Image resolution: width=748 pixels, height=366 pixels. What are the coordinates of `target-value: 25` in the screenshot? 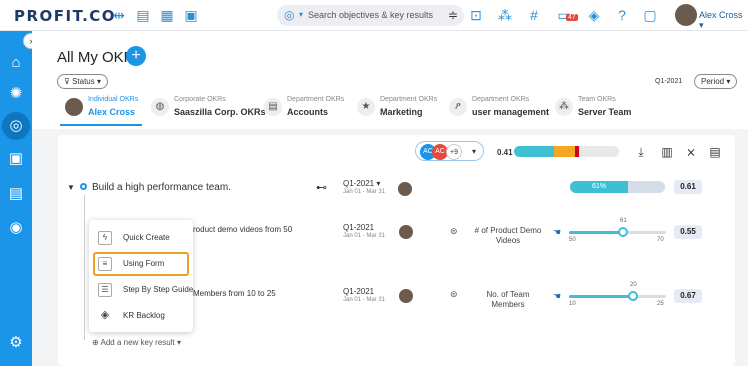 It's located at (660, 304).